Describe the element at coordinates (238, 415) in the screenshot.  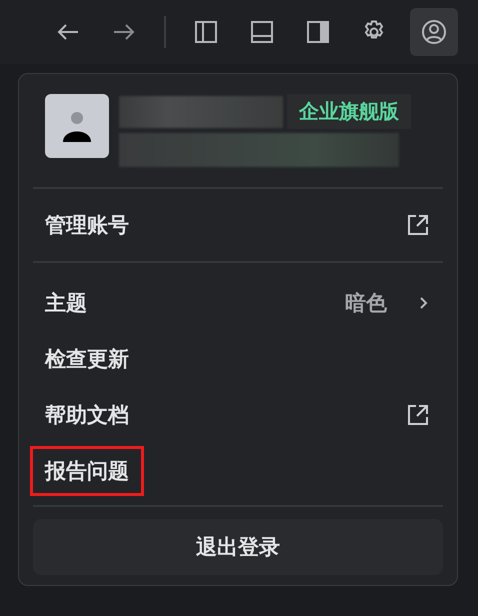
I see `menu-item: 帮助文档` at that location.